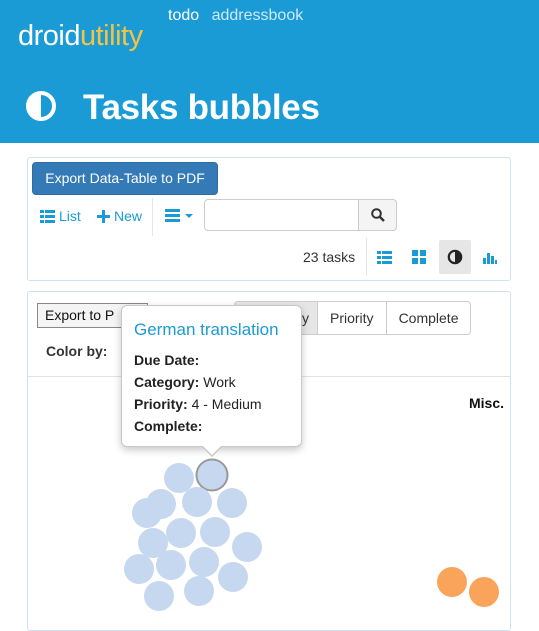  What do you see at coordinates (226, 404) in the screenshot?
I see `tooltip-priority-value: 4 - Medium` at bounding box center [226, 404].